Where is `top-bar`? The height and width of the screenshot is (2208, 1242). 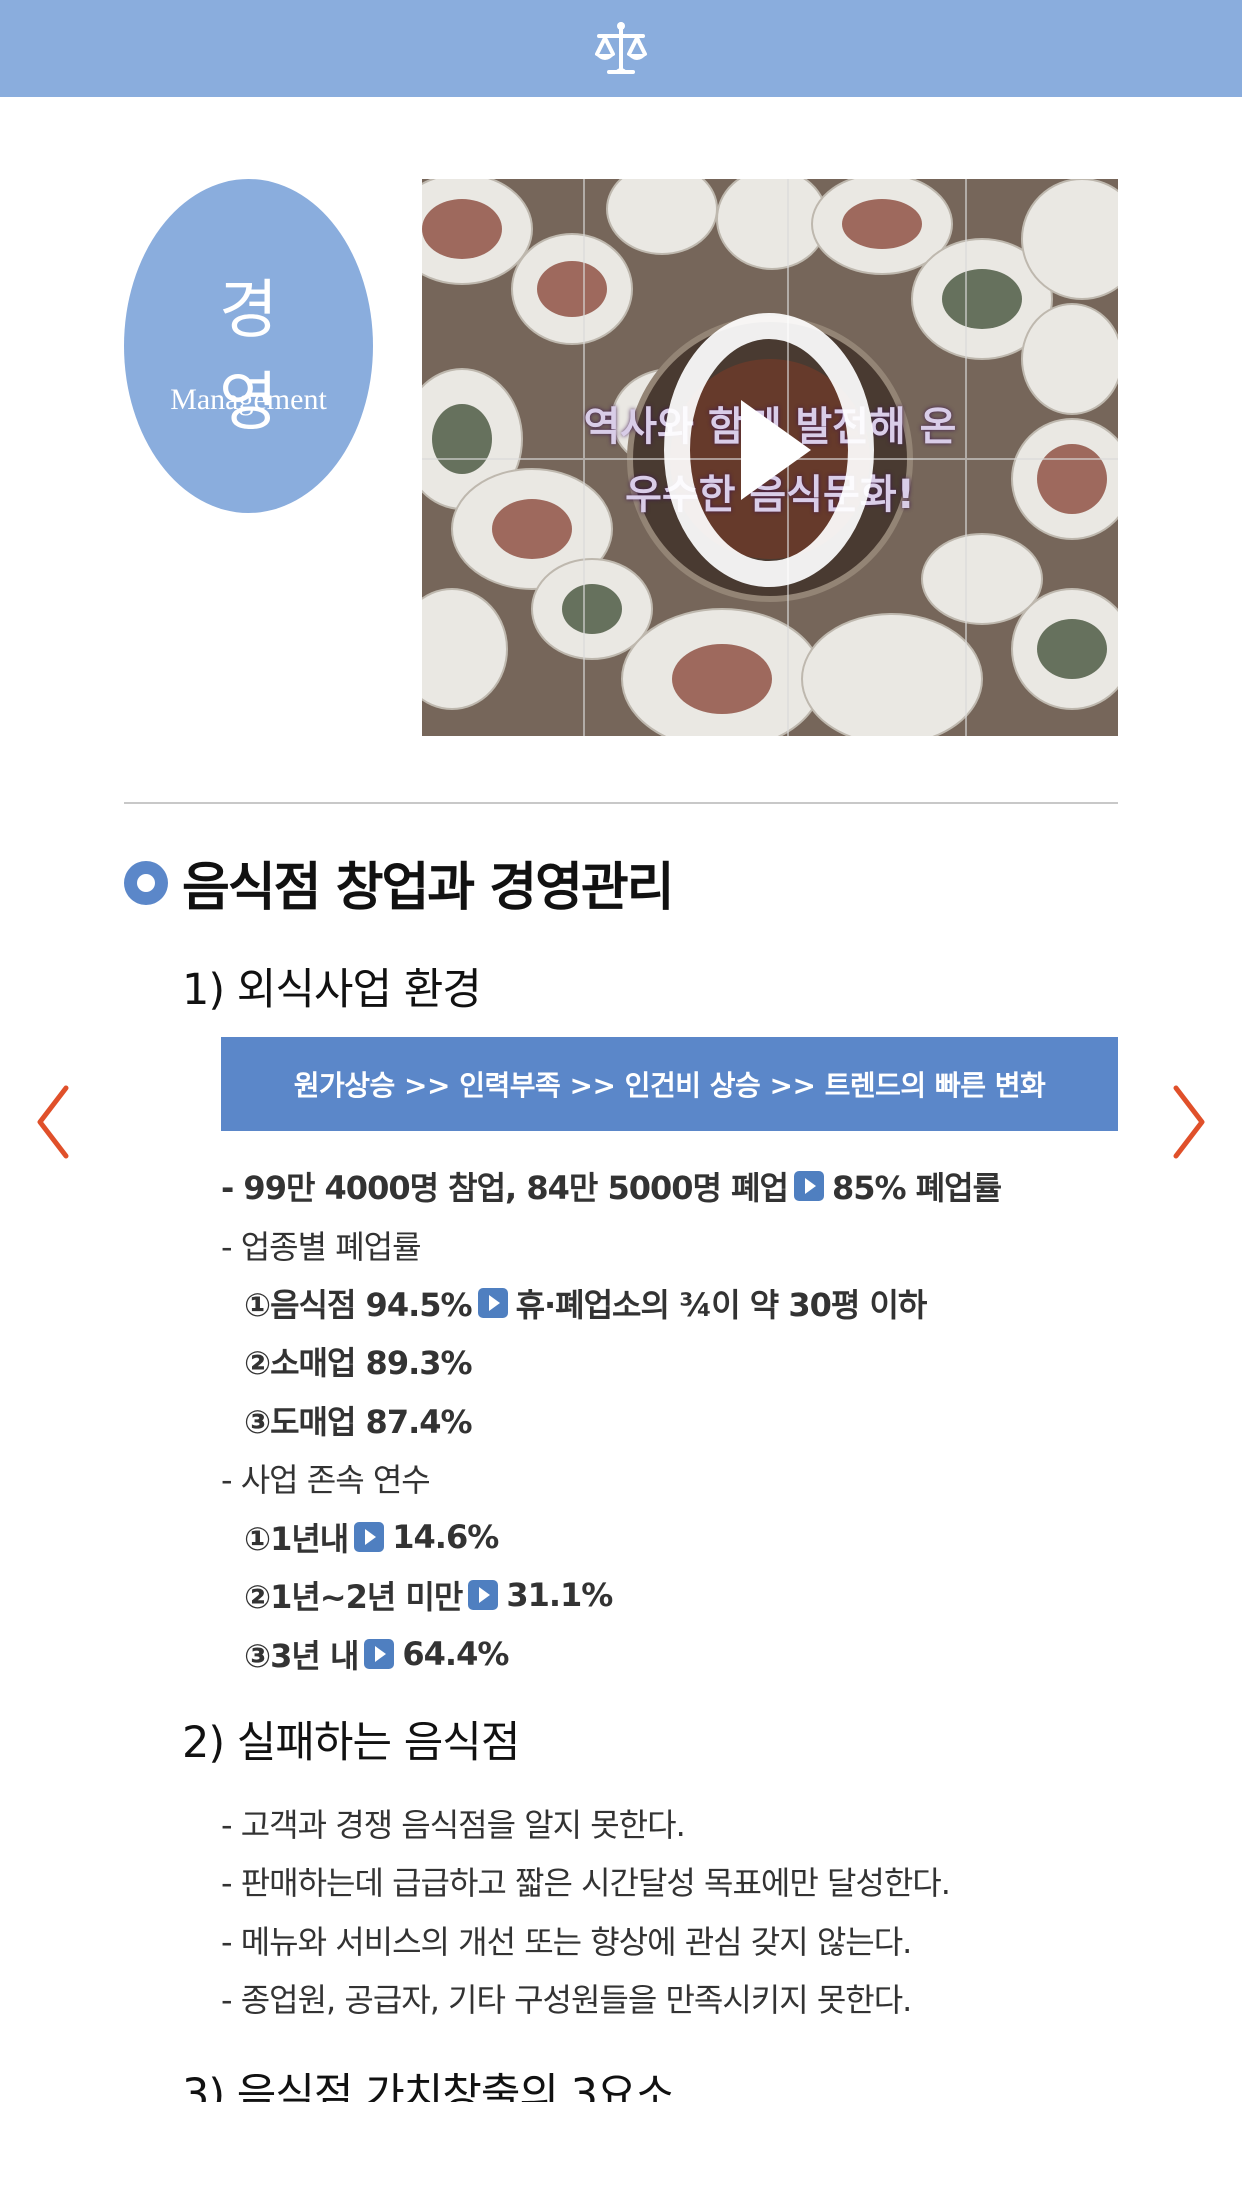 top-bar is located at coordinates (621, 48).